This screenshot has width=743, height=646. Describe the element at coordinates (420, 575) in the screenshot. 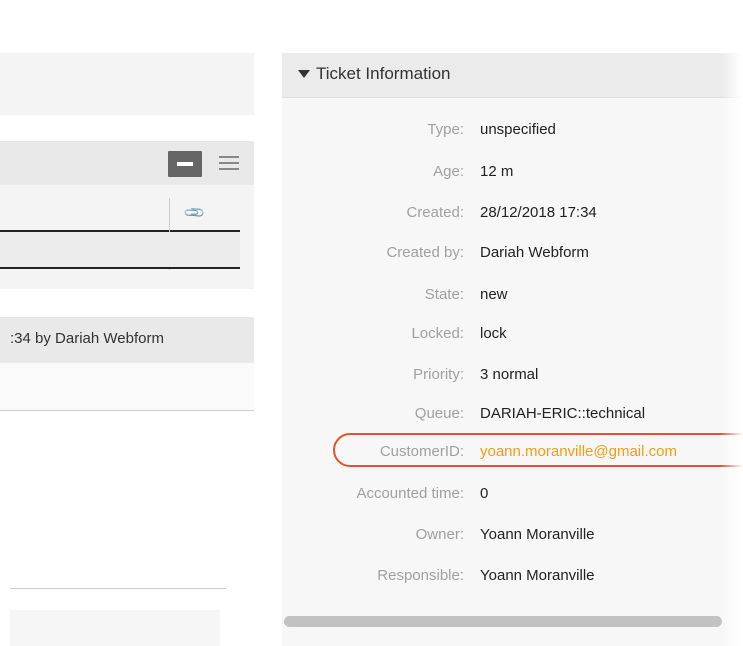

I see `responsible-label: Responsible:` at that location.